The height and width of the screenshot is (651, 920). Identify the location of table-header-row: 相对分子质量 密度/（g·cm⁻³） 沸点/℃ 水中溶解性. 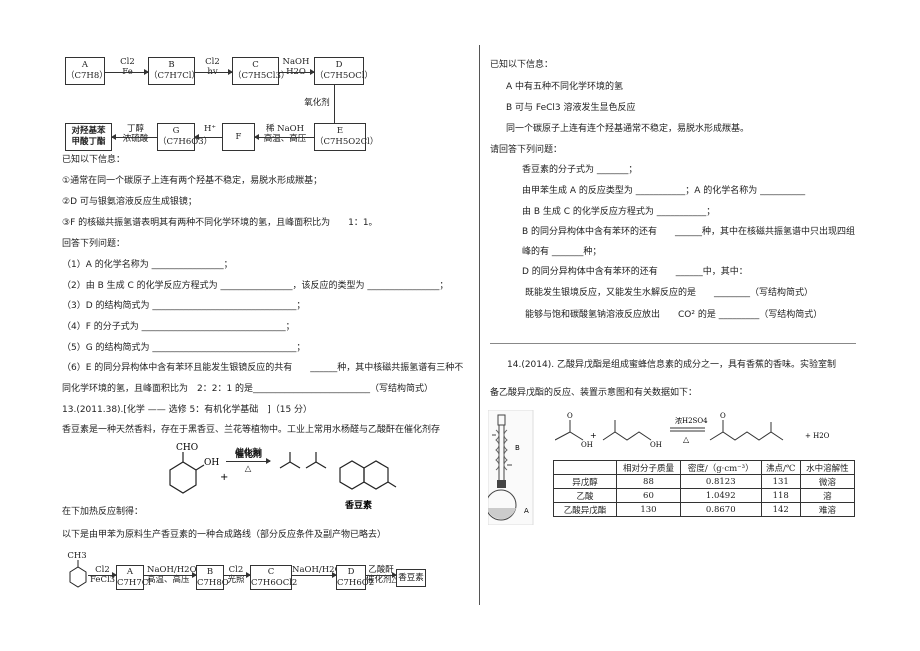
(704, 467).